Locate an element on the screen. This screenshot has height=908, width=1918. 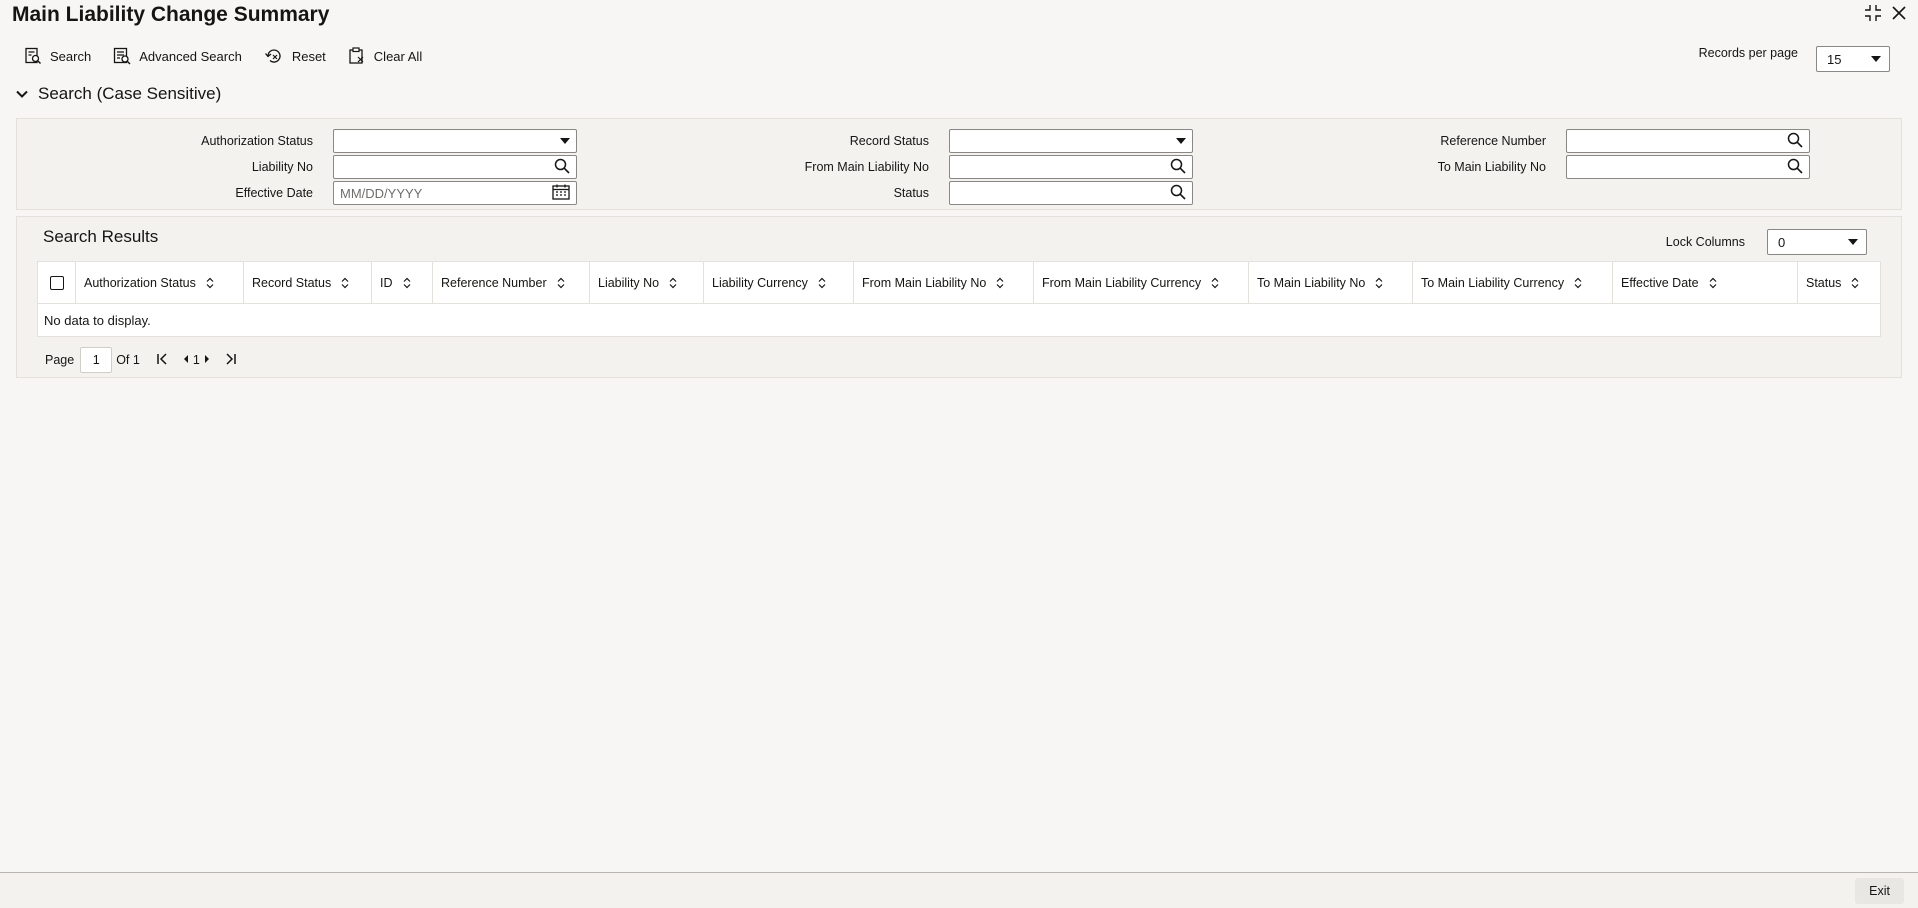
column-header-label: Status is located at coordinates (1824, 282).